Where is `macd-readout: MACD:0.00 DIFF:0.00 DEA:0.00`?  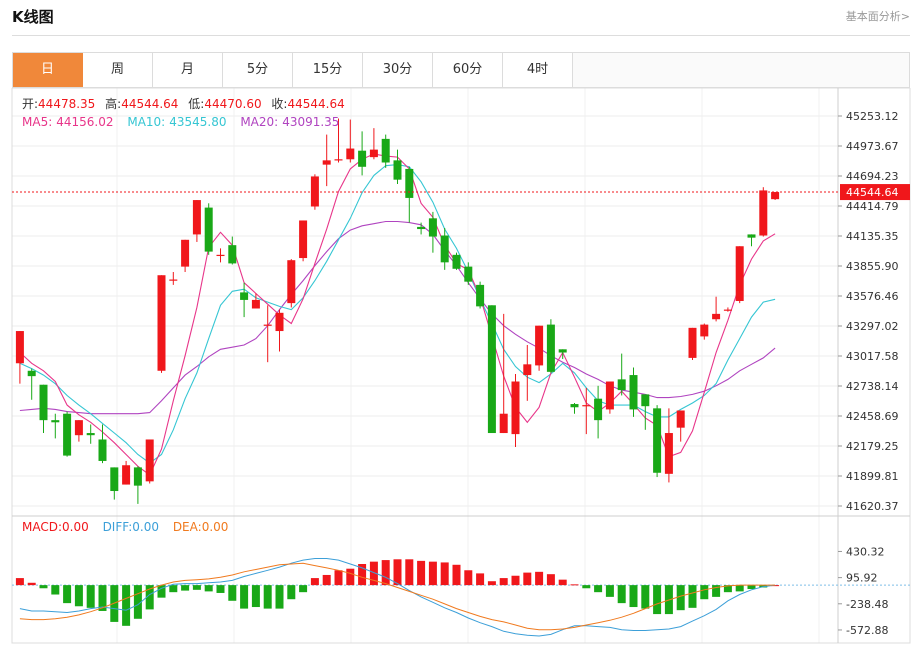 macd-readout: MACD:0.00 DIFF:0.00 DEA:0.00 is located at coordinates (125, 527).